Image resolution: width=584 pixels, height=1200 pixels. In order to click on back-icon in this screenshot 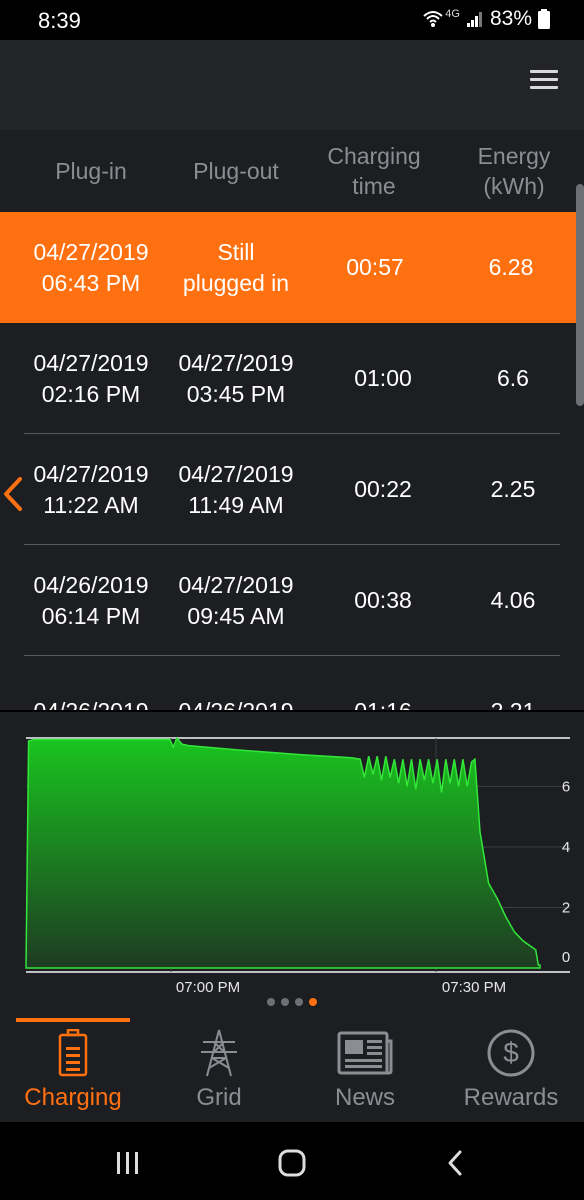, I will do `click(456, 1163)`.